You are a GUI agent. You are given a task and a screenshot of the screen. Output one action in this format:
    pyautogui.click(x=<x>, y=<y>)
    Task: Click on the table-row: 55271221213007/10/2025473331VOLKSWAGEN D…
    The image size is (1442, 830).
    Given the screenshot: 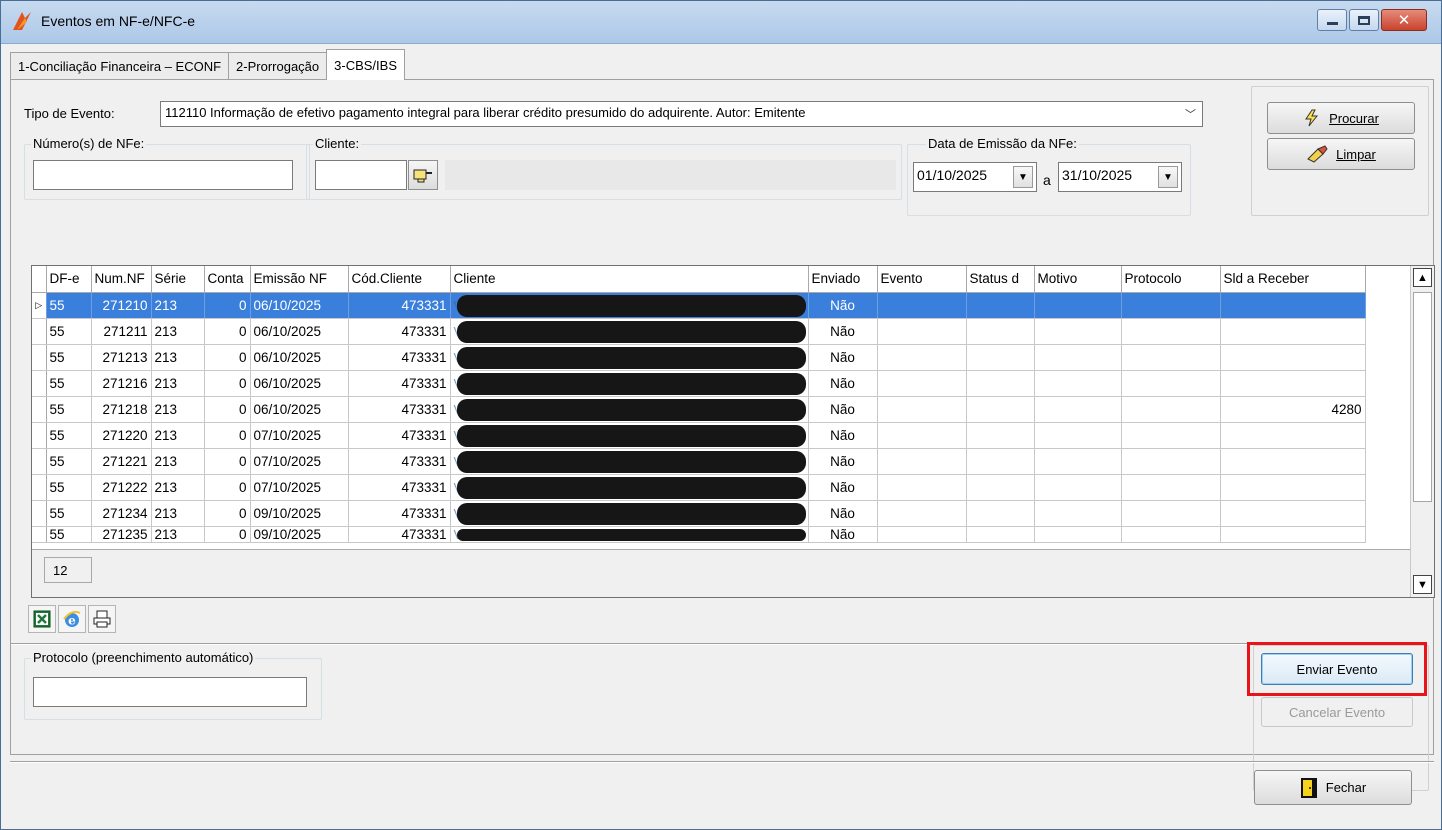 What is the action you would take?
    pyautogui.click(x=699, y=461)
    